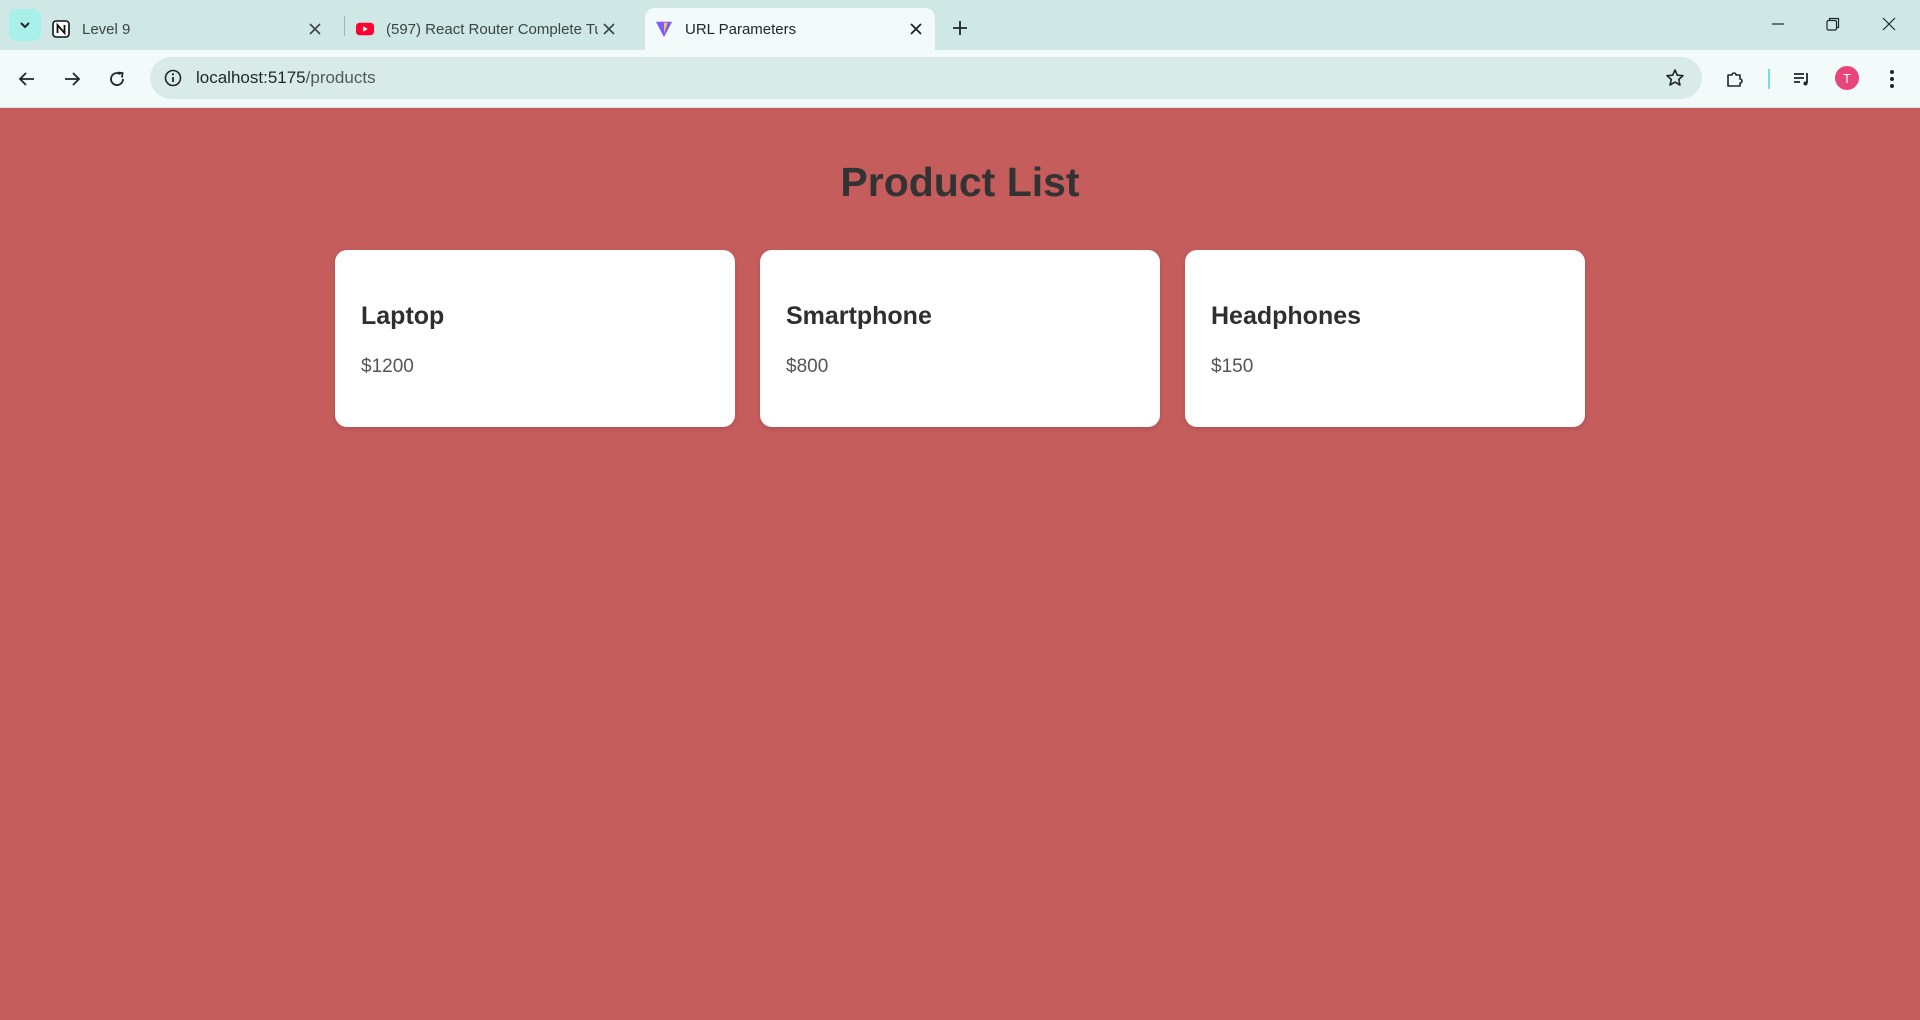  I want to click on page-title: Product List, so click(960, 182).